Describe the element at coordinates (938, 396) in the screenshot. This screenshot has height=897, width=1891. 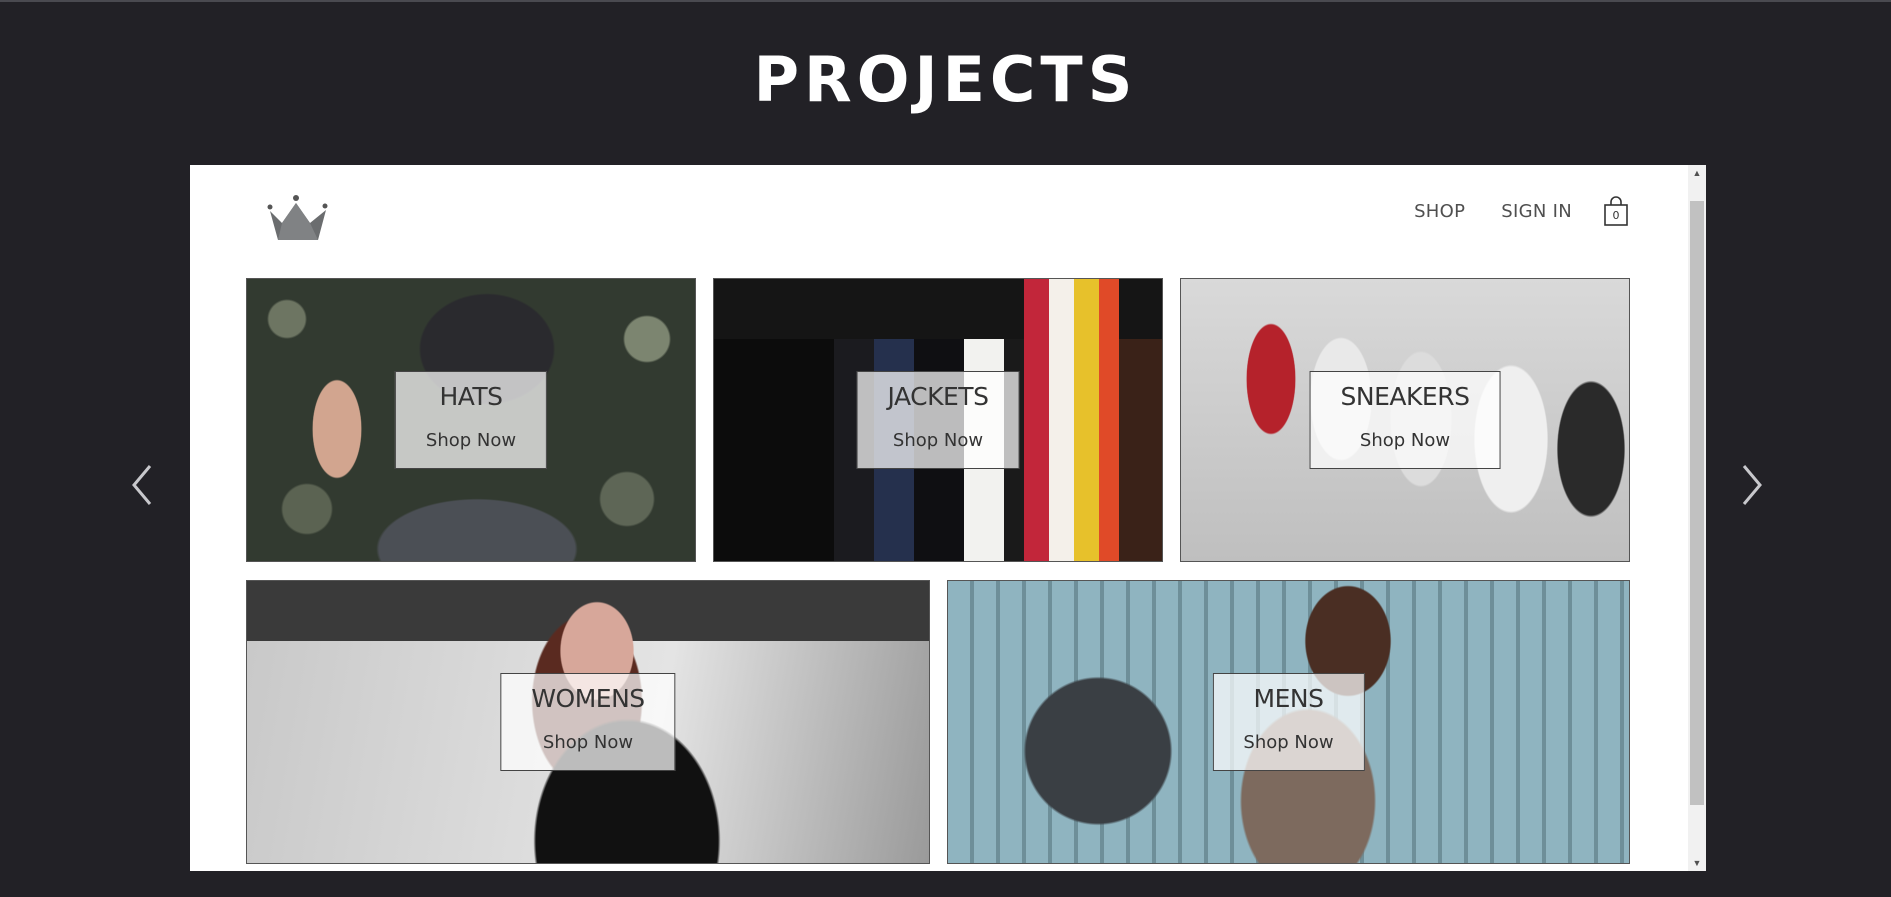
I see `category-title: JACKETS` at that location.